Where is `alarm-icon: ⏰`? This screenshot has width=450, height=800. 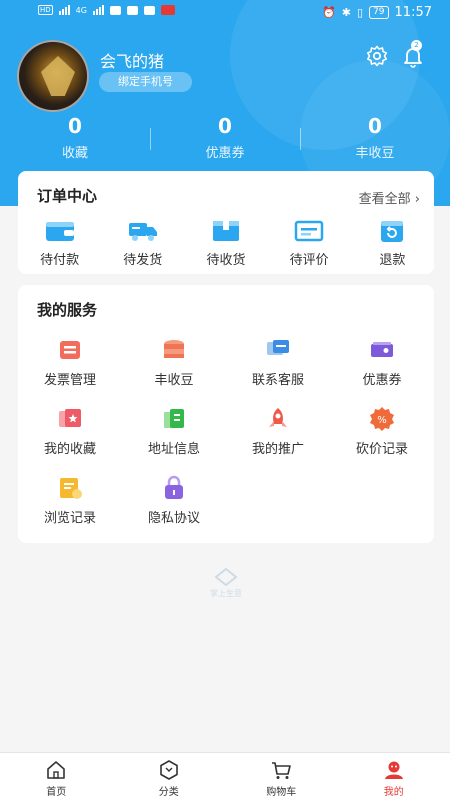 alarm-icon: ⏰ is located at coordinates (329, 12).